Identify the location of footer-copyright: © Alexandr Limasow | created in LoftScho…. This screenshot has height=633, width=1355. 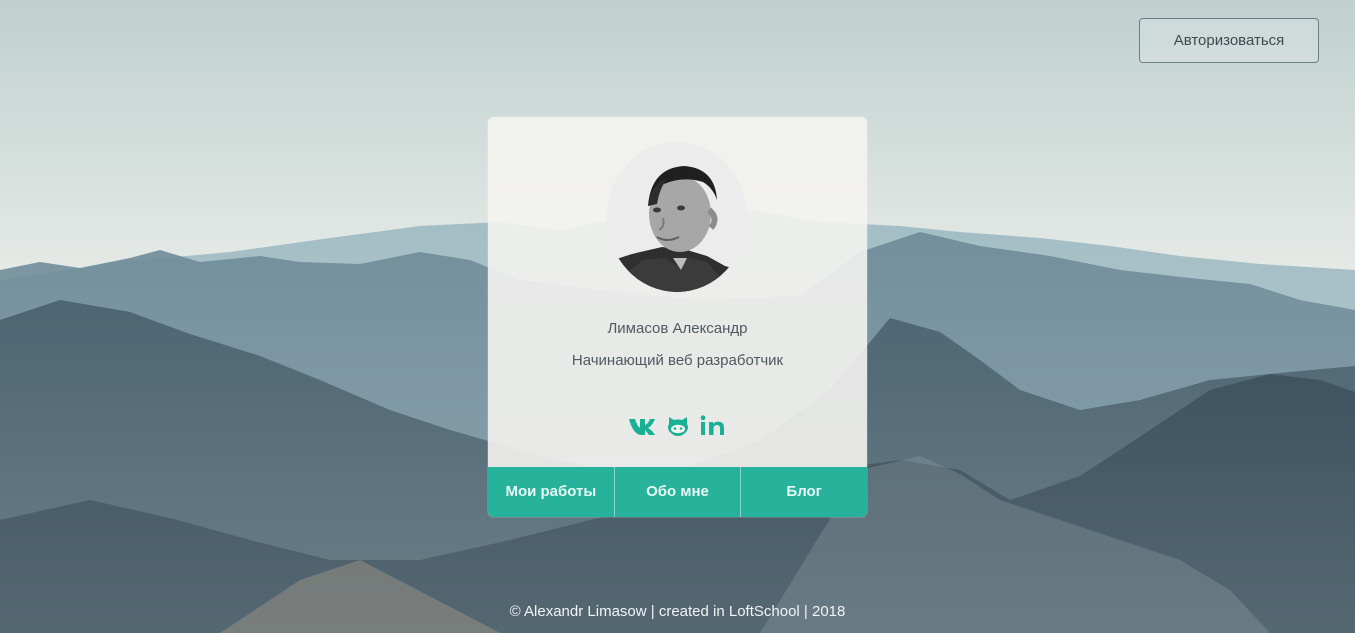
(677, 611).